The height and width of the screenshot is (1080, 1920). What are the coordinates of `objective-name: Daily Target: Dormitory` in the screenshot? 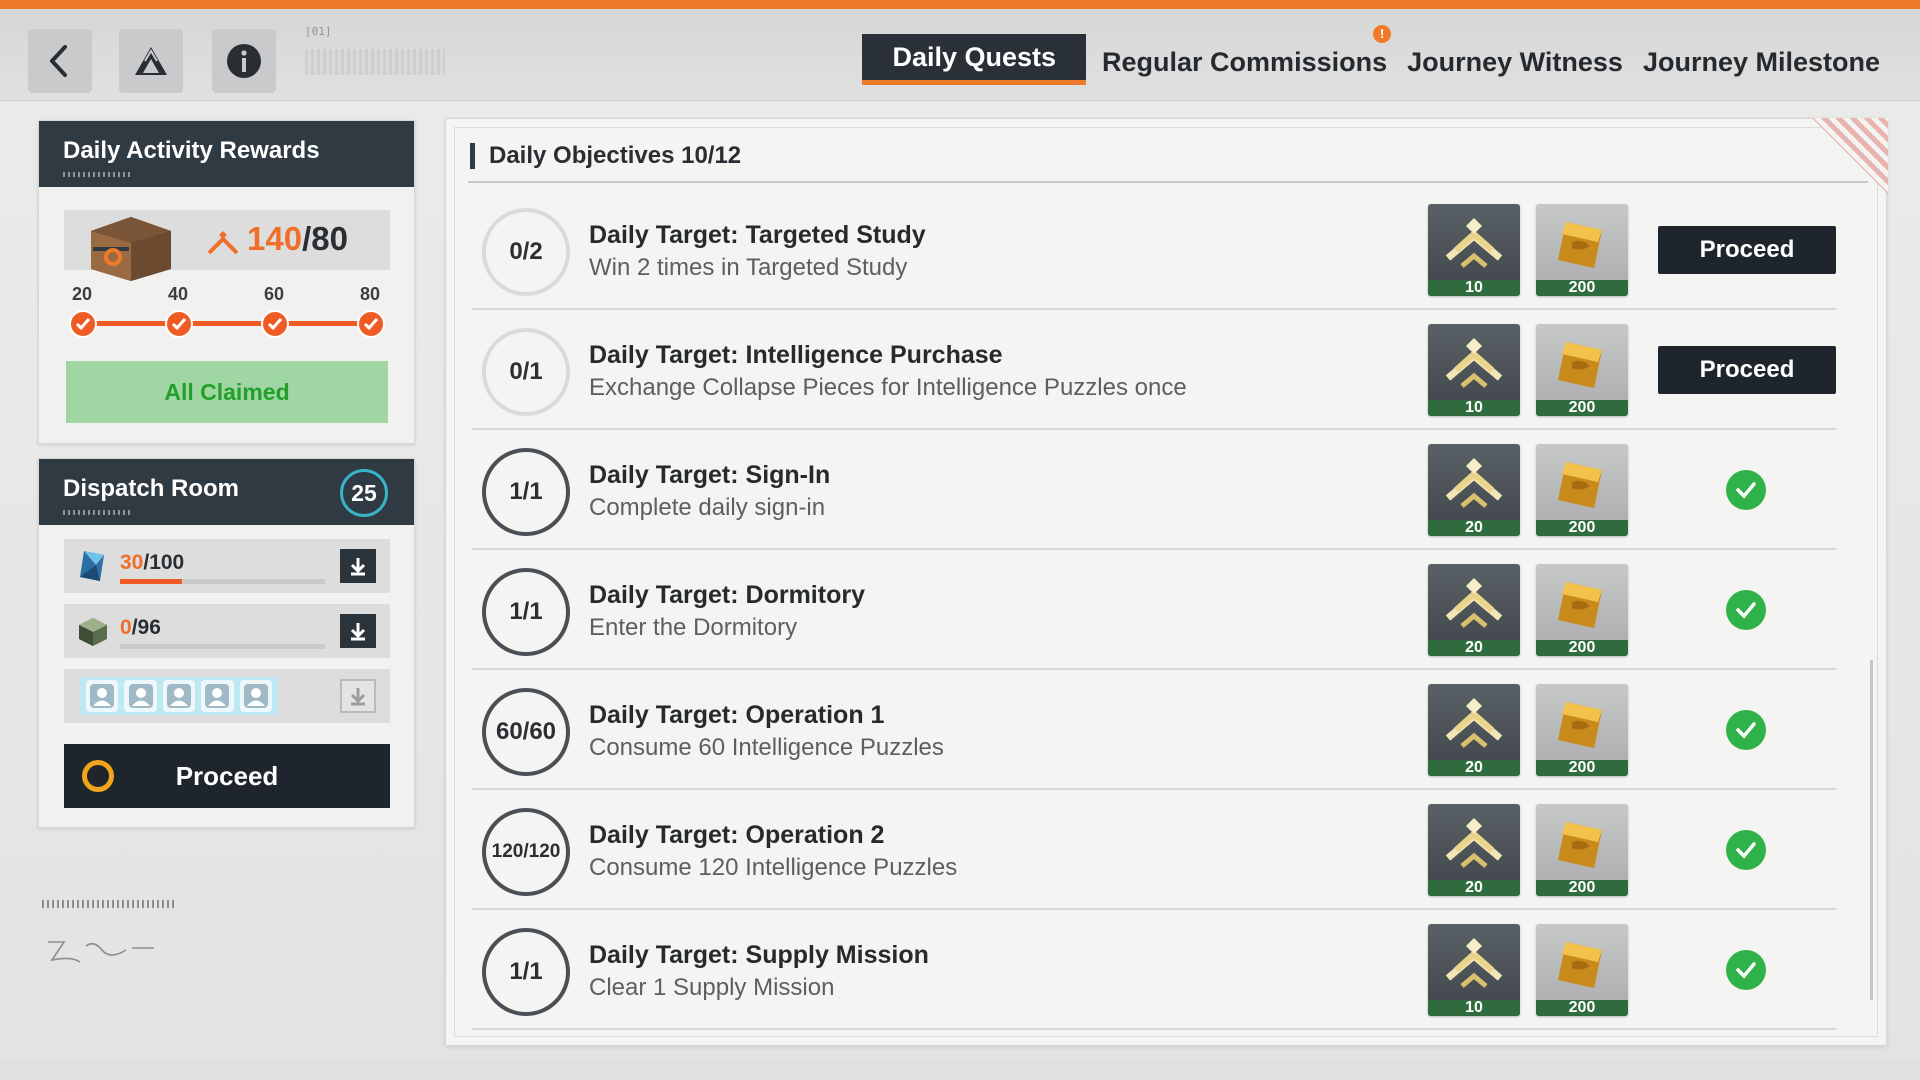 It's located at (727, 595).